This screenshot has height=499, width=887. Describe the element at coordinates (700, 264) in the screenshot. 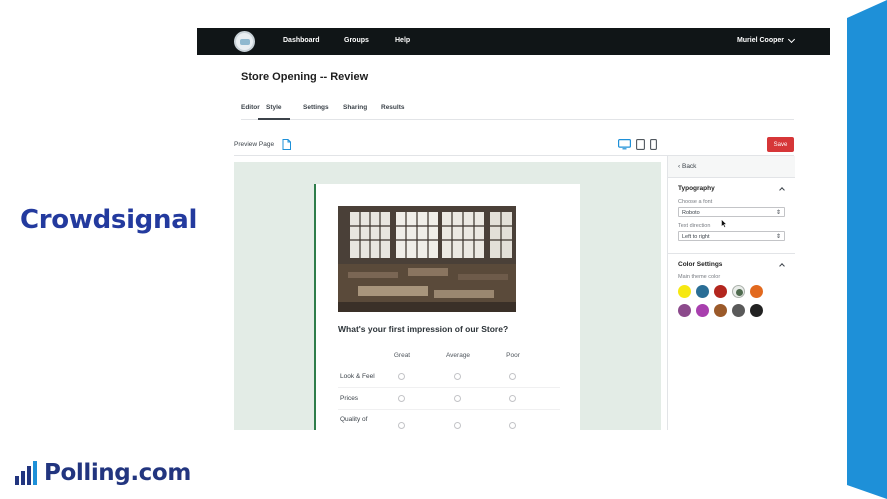

I see `color-settings-title: Color Settings` at that location.